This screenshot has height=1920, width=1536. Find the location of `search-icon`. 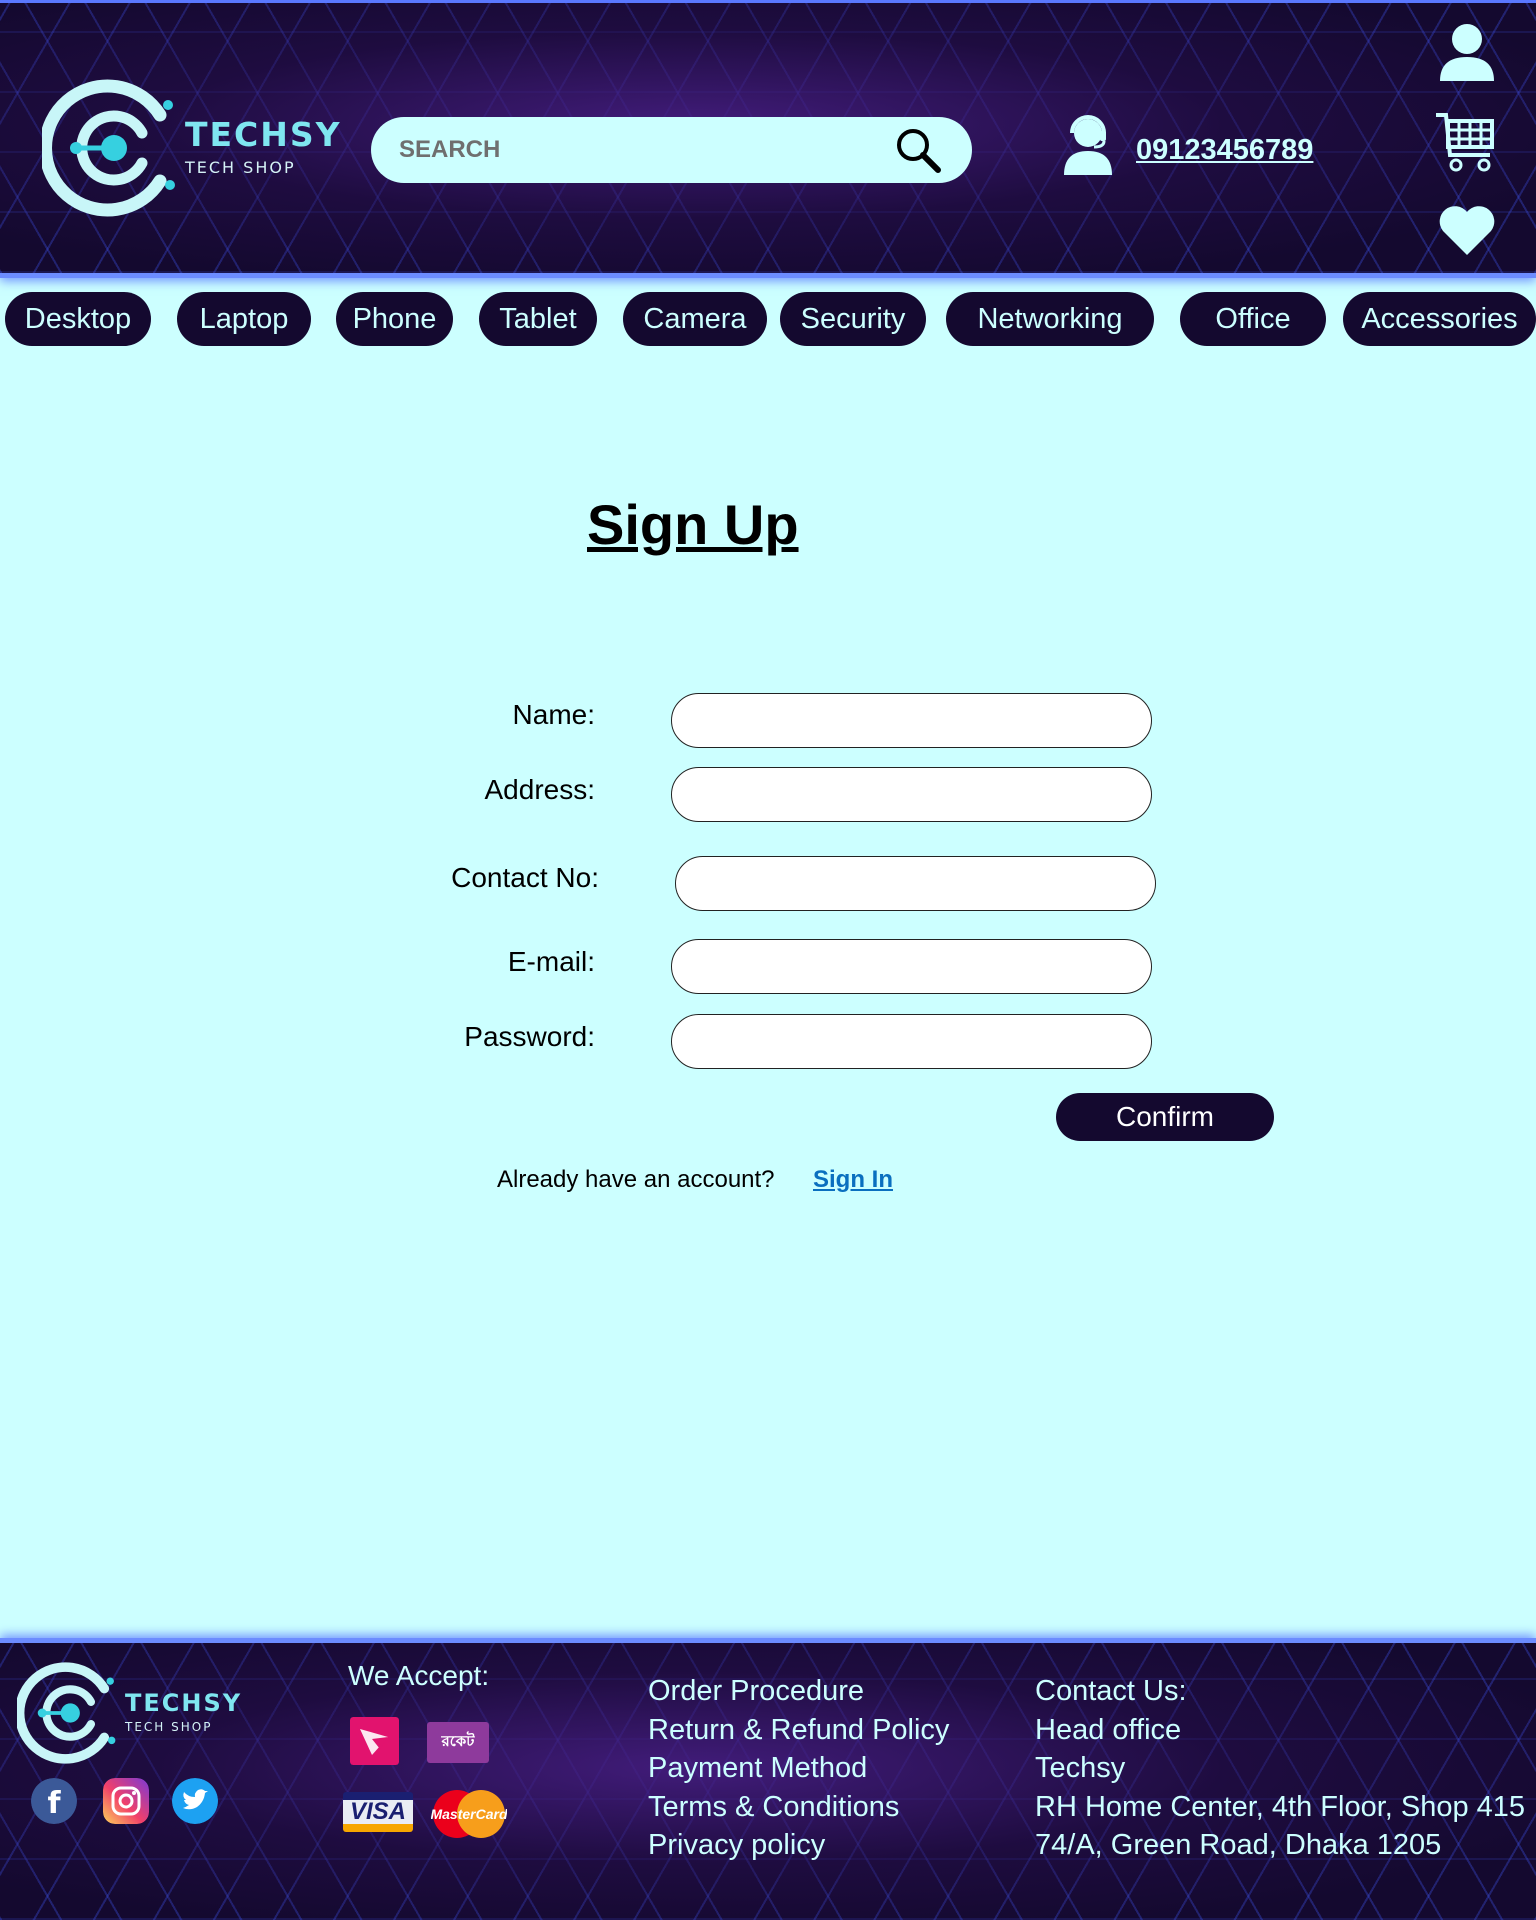

search-icon is located at coordinates (918, 150).